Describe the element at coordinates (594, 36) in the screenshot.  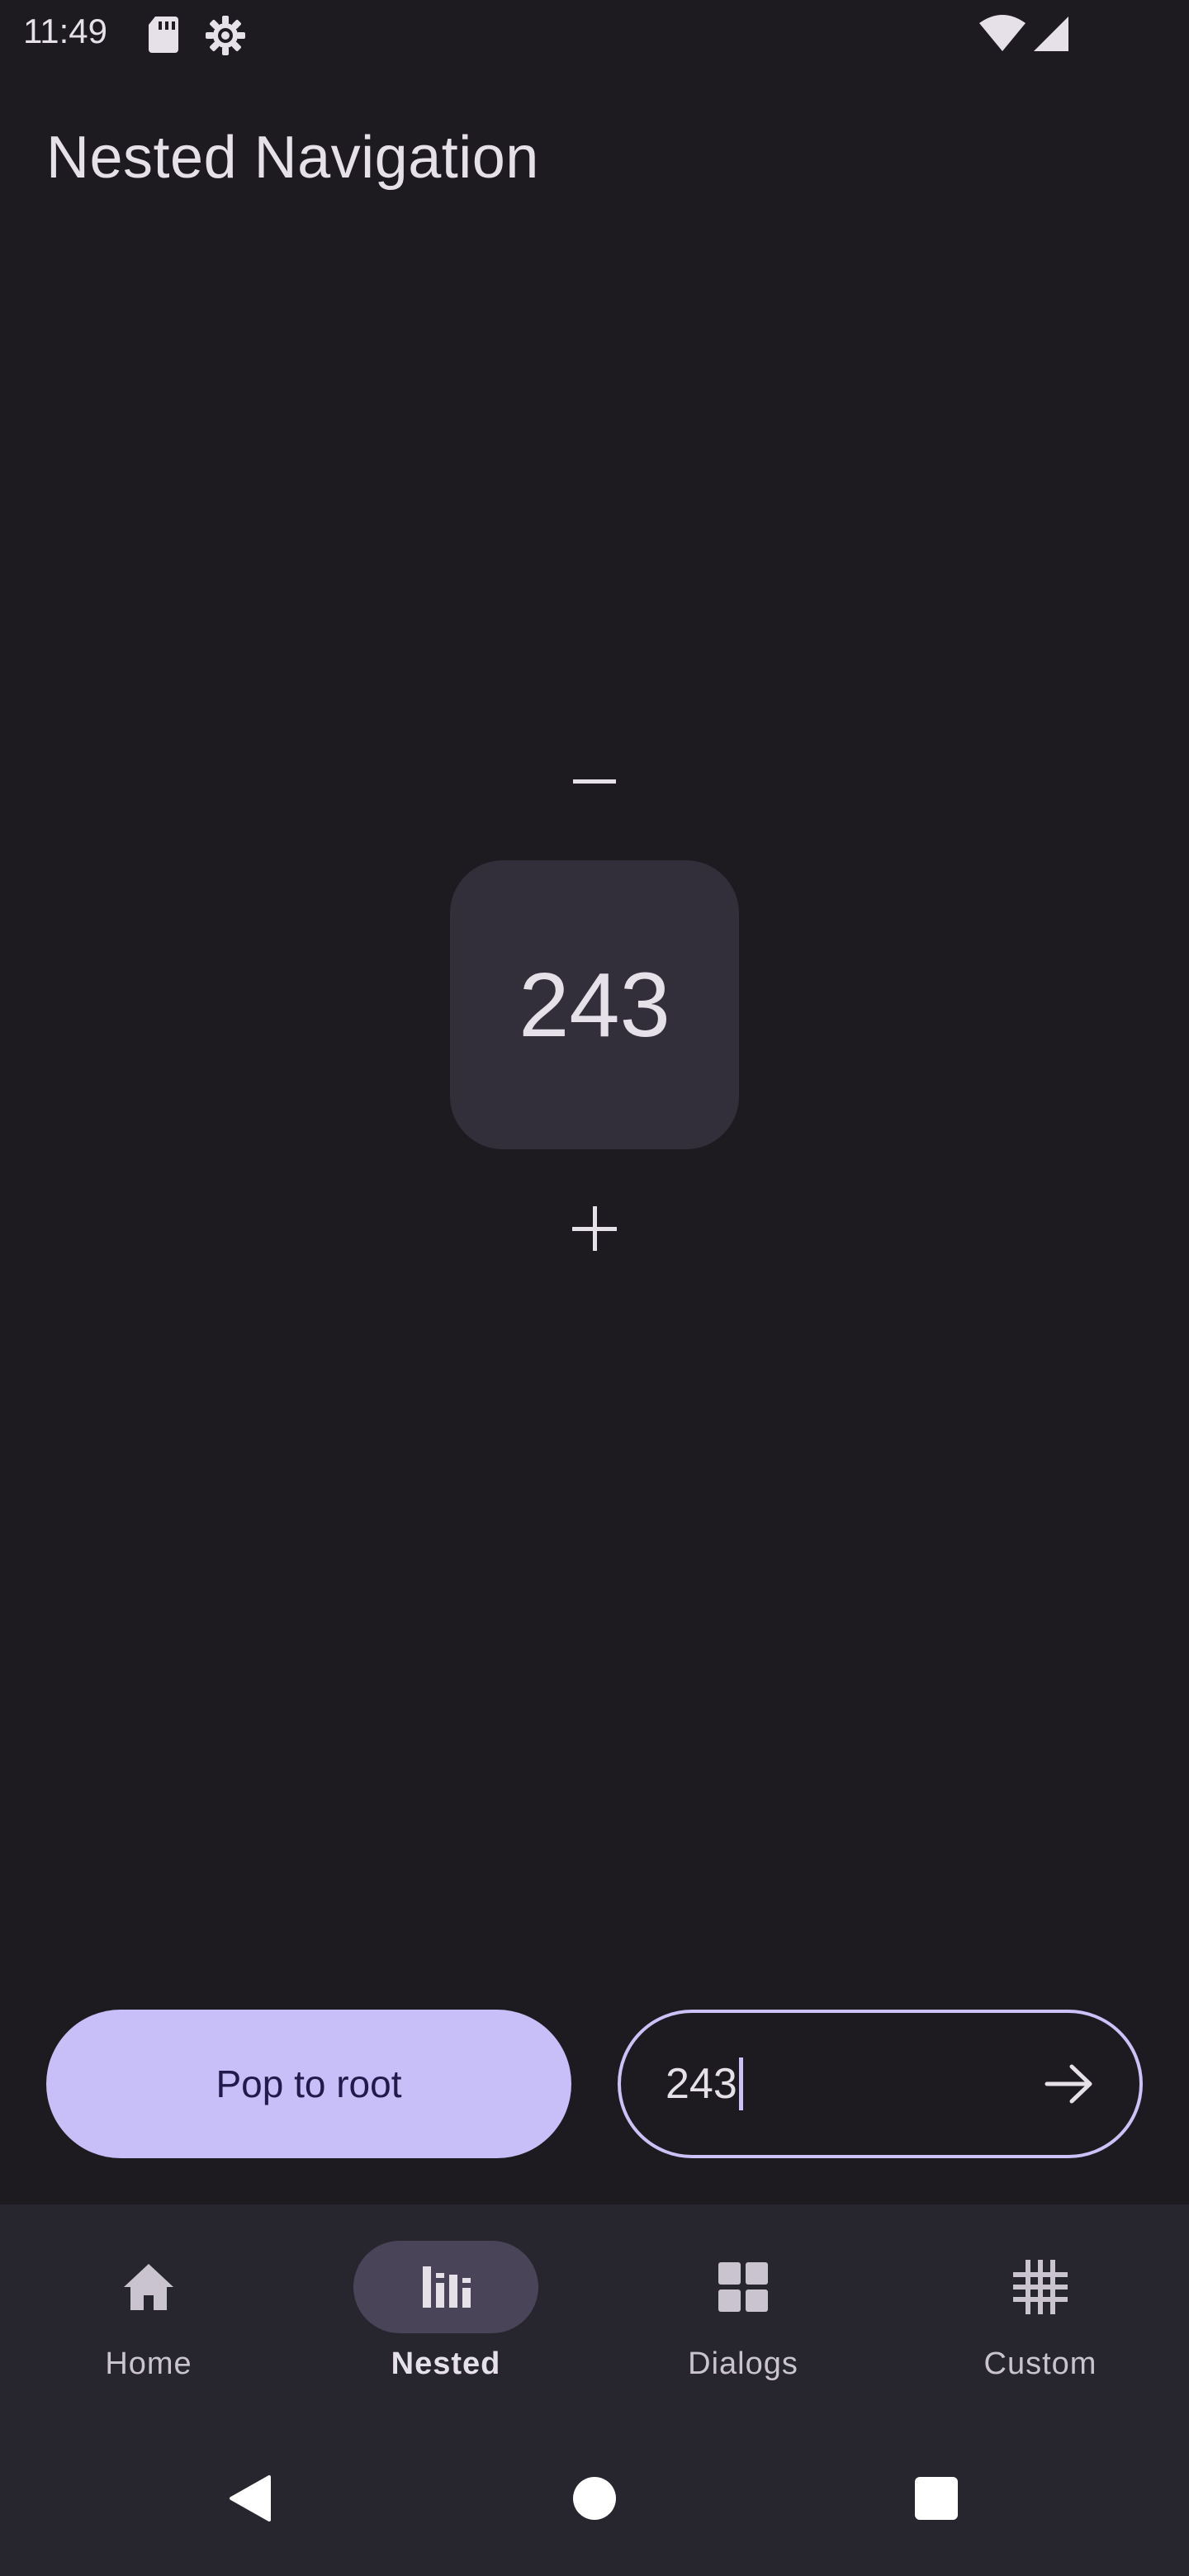
I see `status-bar: 11:49` at that location.